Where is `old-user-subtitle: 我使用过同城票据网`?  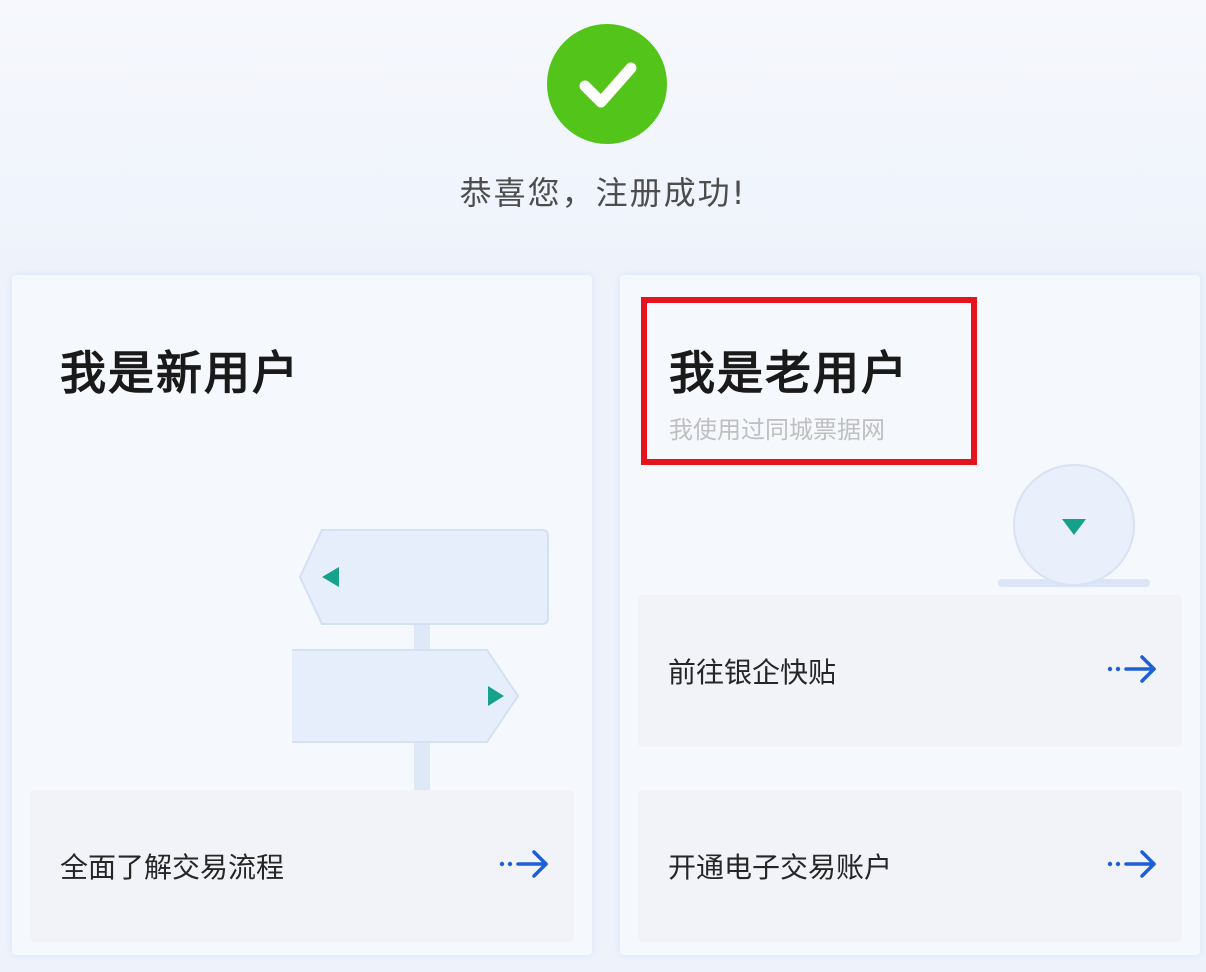 old-user-subtitle: 我使用过同城票据网 is located at coordinates (777, 430).